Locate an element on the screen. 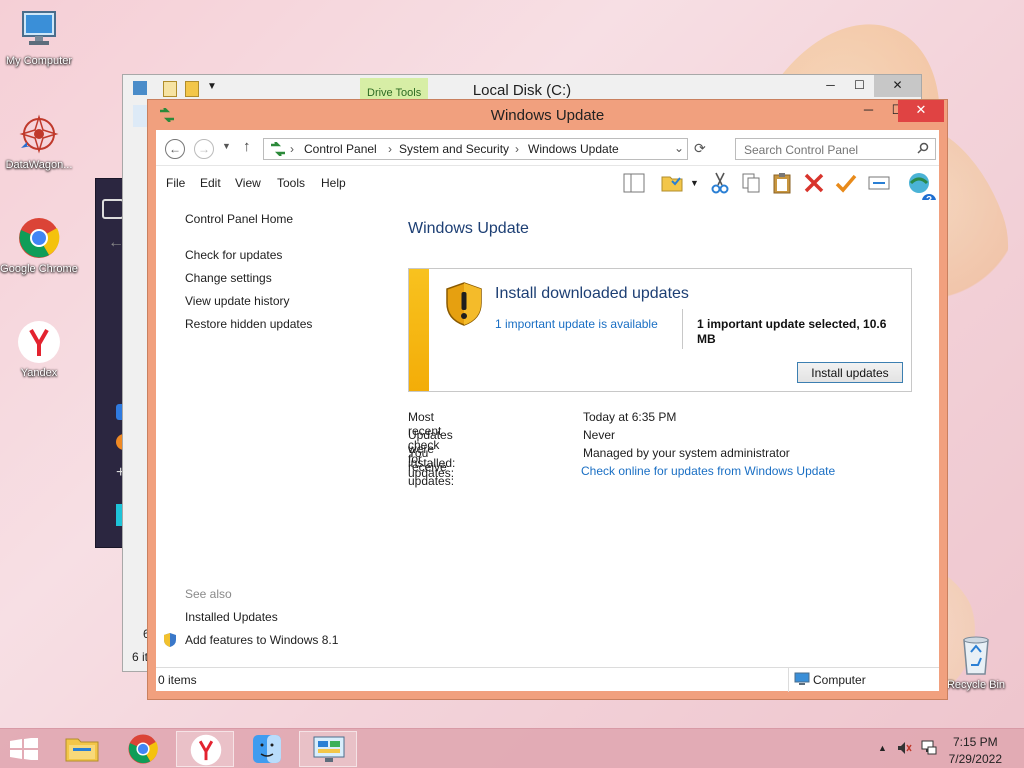 This screenshot has width=1024, height=768. item-count: 0 items is located at coordinates (177, 680).